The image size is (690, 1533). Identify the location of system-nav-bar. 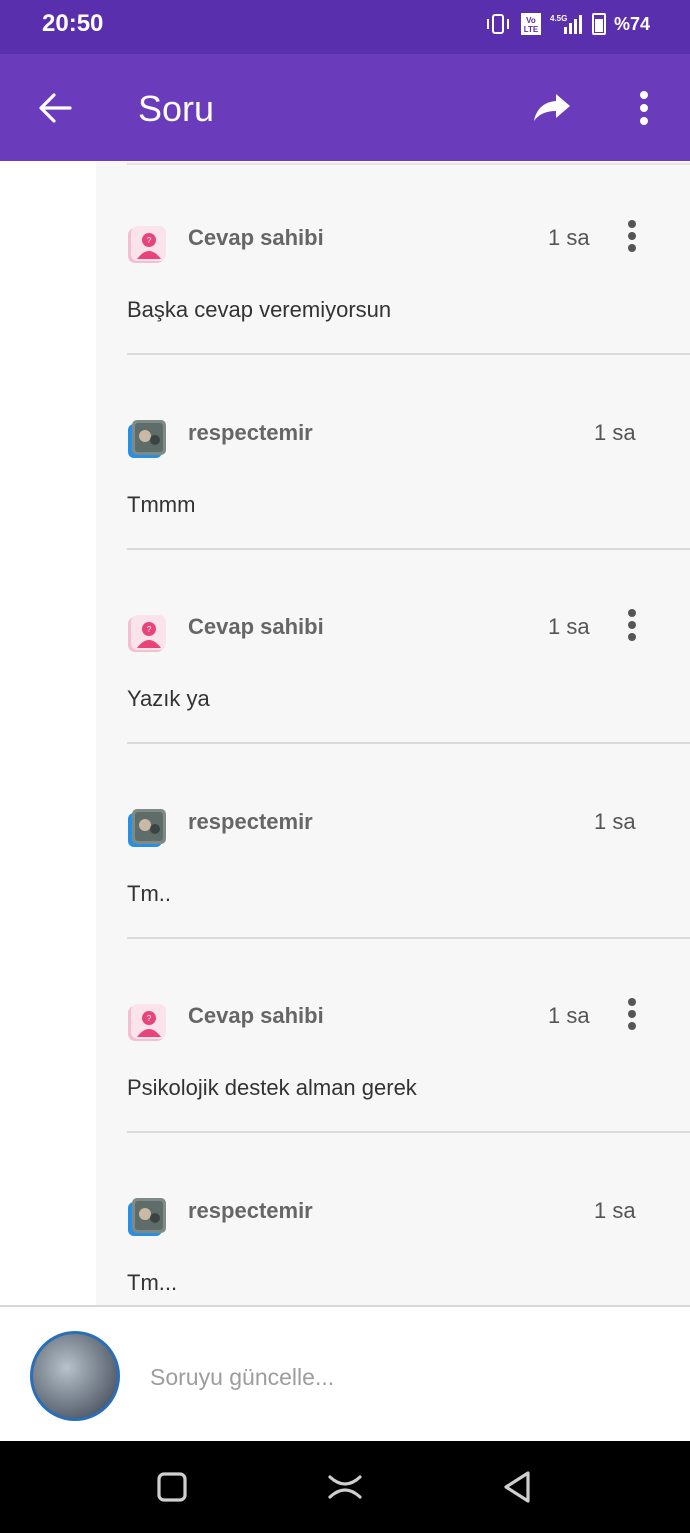
(345, 1487).